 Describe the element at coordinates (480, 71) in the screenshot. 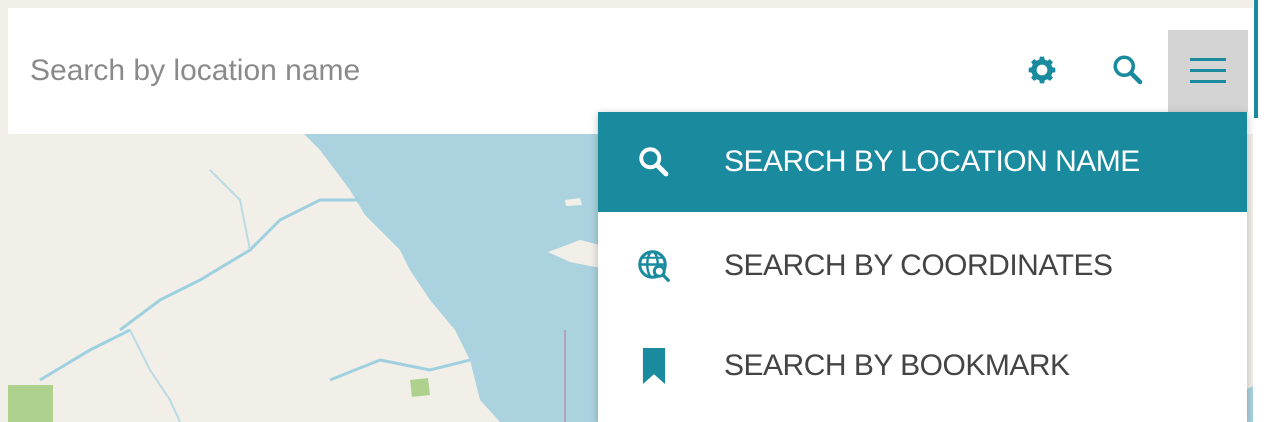

I see `search-input` at that location.